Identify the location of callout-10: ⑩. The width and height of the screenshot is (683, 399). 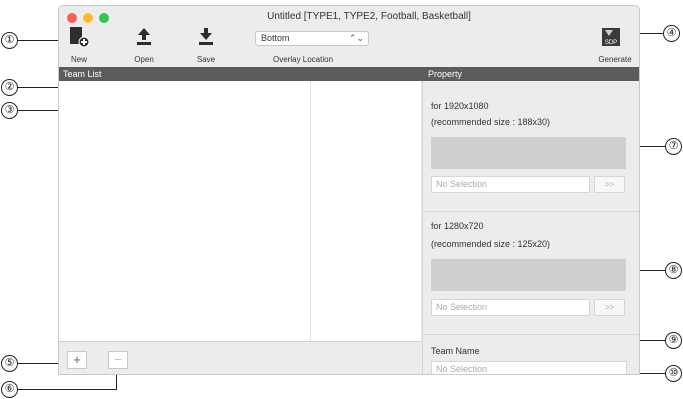
(673, 373).